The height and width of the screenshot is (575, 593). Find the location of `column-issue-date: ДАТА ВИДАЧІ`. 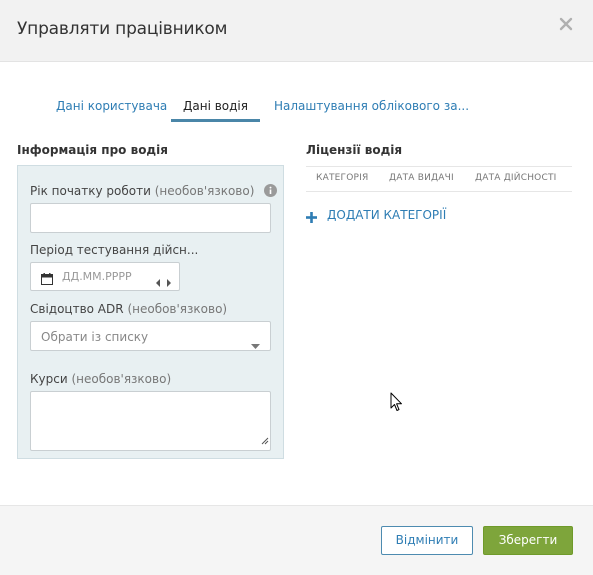

column-issue-date: ДАТА ВИДАЧІ is located at coordinates (421, 178).